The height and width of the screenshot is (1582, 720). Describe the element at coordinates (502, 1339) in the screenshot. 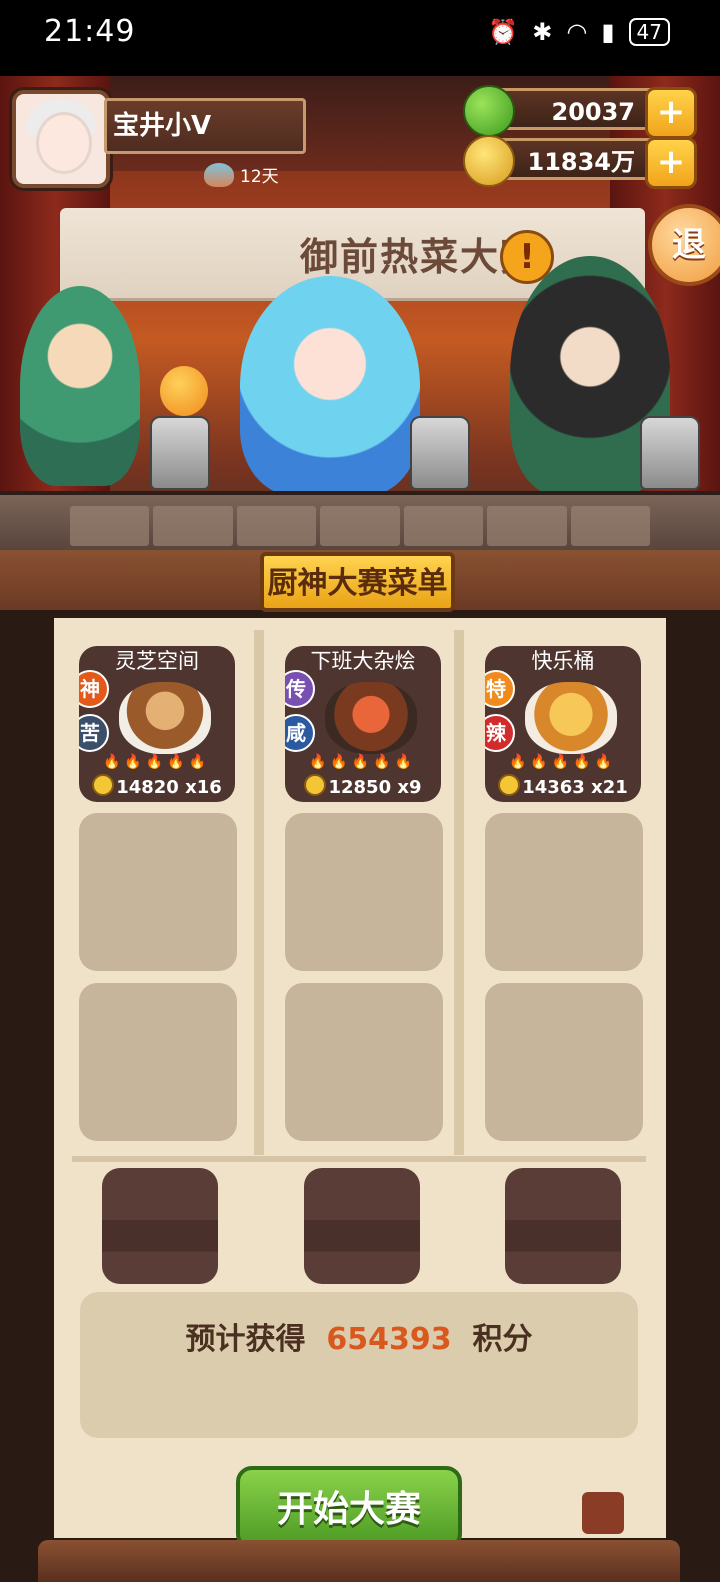

I see `estimate-suffix: 积分` at that location.